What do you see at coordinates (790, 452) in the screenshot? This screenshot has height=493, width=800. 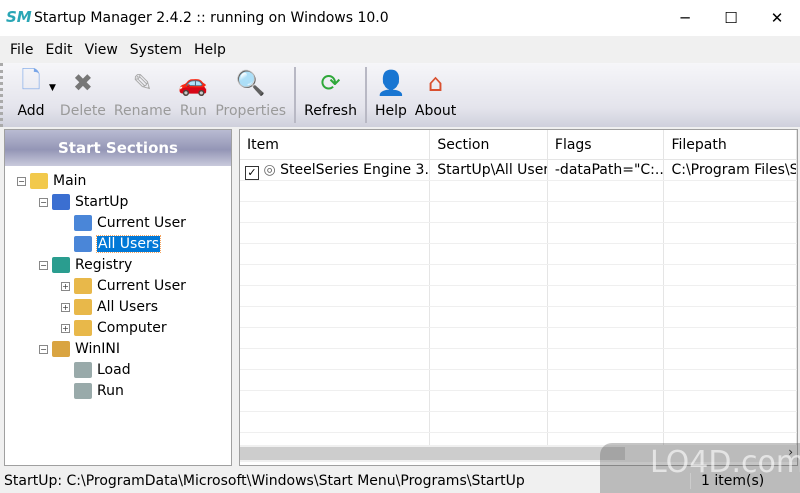 I see `scroll-right-arrow: ›` at bounding box center [790, 452].